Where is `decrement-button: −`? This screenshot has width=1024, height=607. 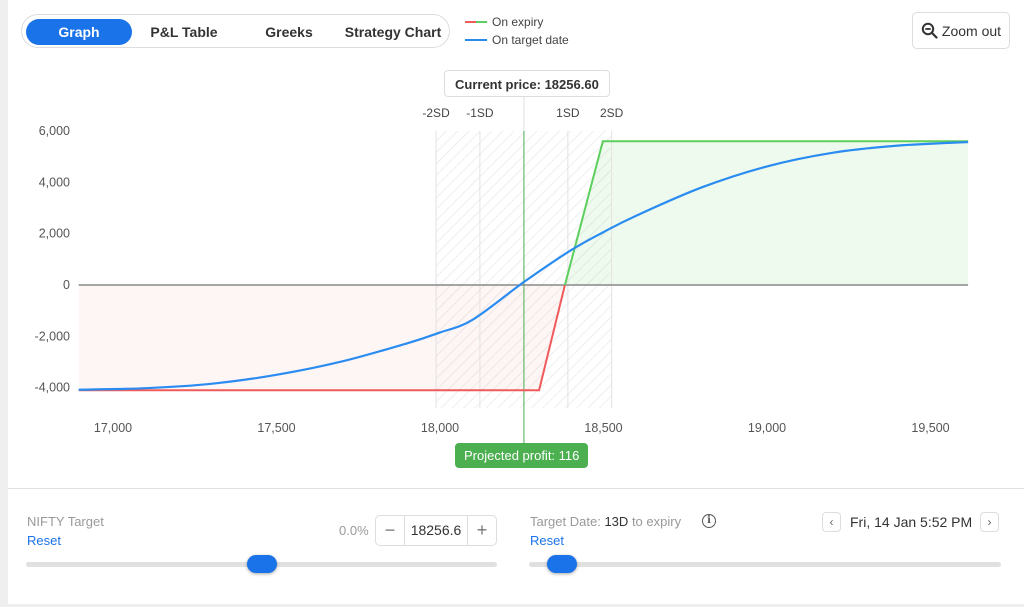
decrement-button: − is located at coordinates (390, 530).